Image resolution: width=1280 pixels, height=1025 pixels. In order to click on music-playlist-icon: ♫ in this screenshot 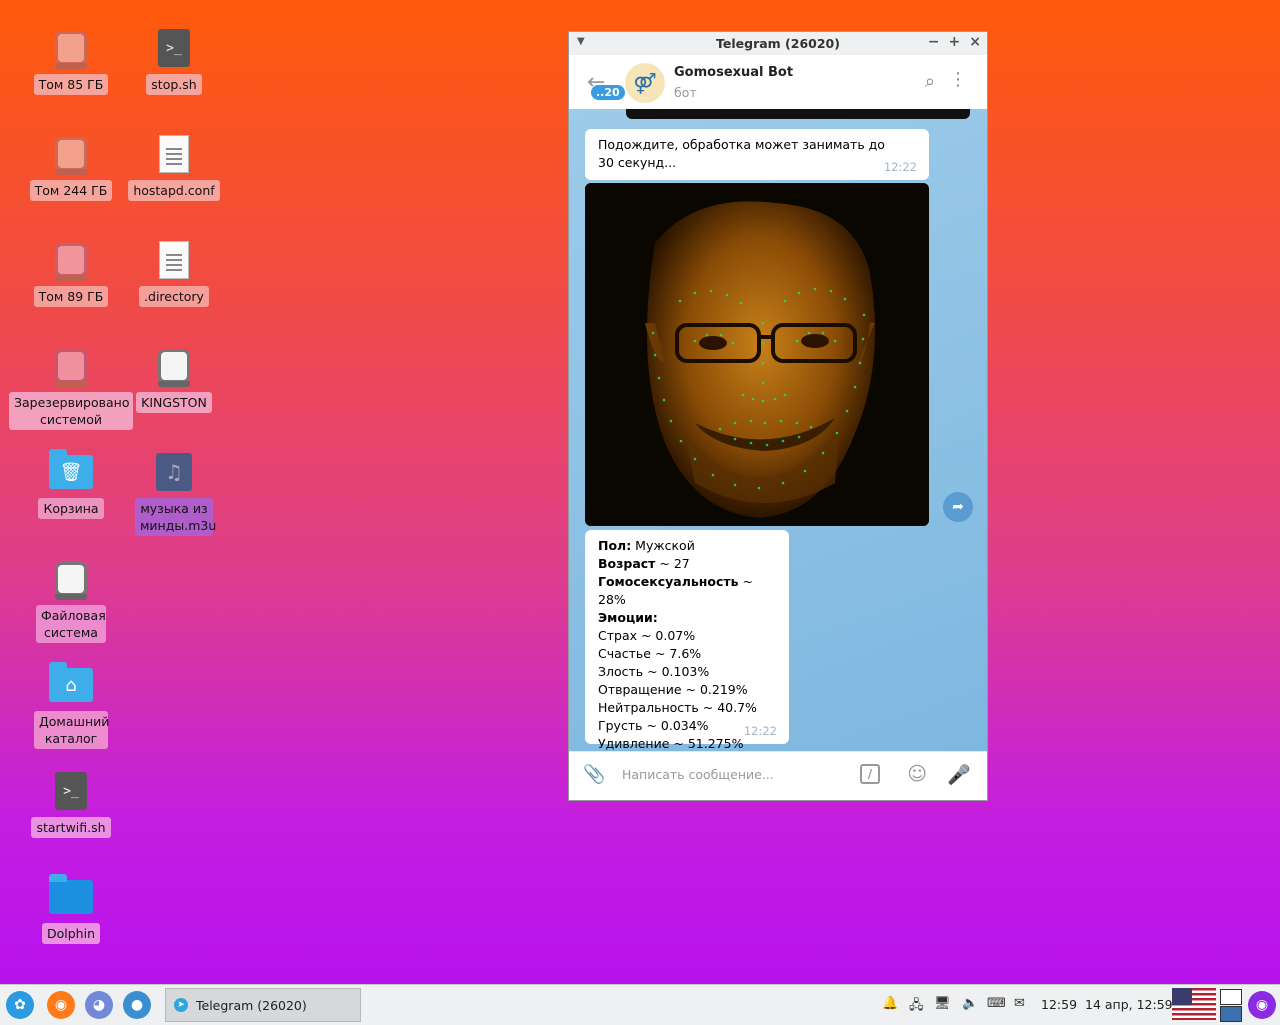, I will do `click(174, 472)`.